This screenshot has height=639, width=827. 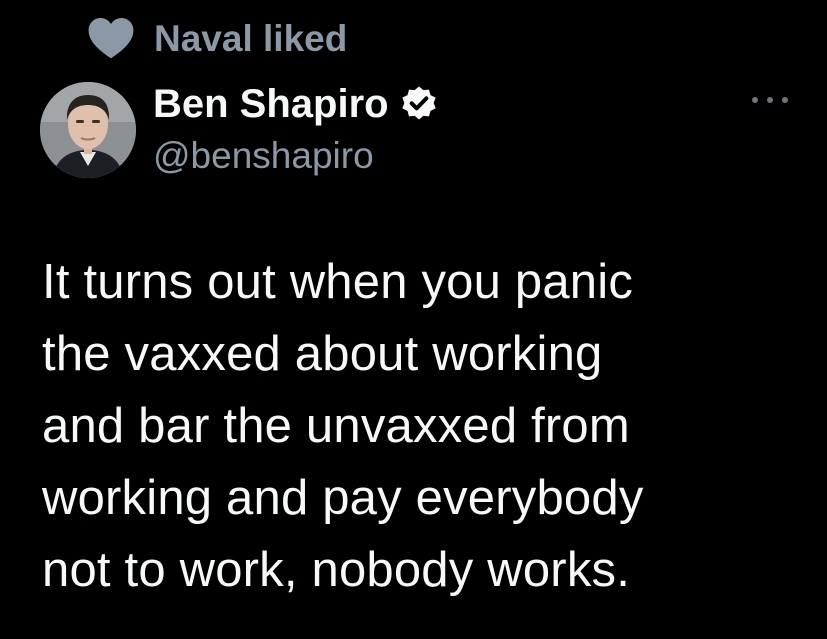 I want to click on author-name: Ben Shapiro, so click(x=271, y=104).